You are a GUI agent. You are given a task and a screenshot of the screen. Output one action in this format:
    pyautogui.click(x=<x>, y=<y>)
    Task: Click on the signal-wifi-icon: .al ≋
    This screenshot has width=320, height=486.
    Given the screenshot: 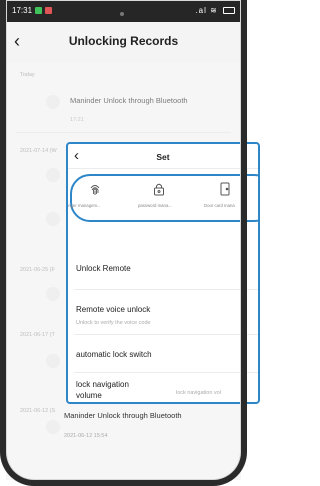 What is the action you would take?
    pyautogui.click(x=206, y=10)
    